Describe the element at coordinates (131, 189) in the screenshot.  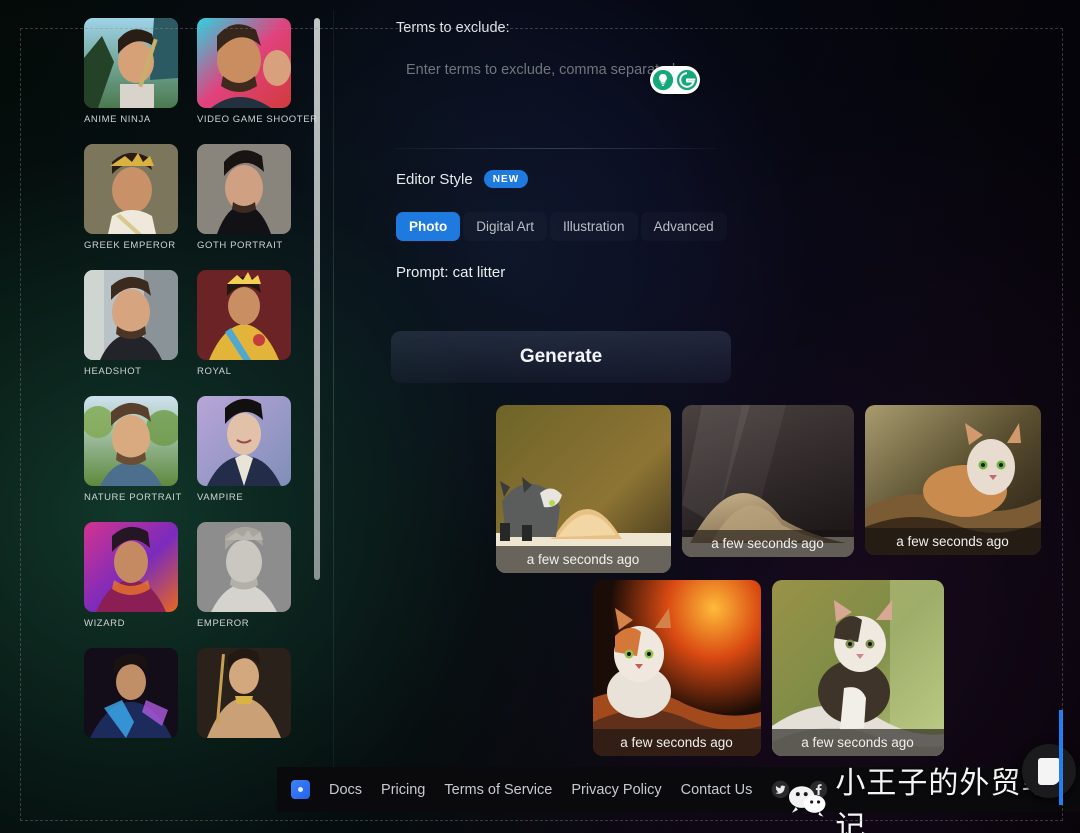
I see `greek-emperor-thumbnail` at that location.